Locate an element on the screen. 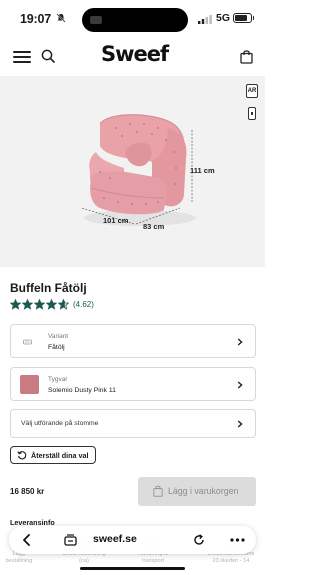 This screenshot has width=320, height=575. rating-value: (4.62) is located at coordinates (83, 304).